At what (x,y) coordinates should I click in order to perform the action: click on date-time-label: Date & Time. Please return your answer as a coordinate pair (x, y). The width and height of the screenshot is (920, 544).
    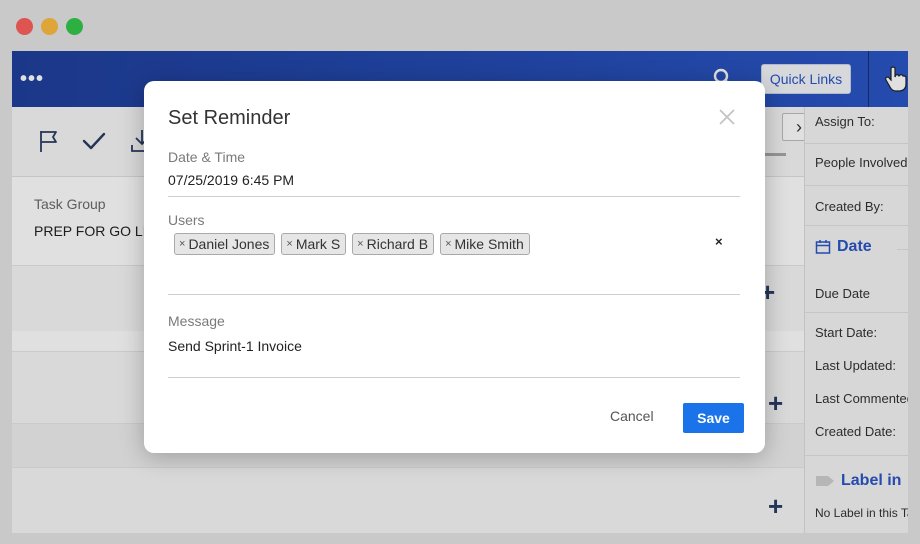
    Looking at the image, I should click on (207, 157).